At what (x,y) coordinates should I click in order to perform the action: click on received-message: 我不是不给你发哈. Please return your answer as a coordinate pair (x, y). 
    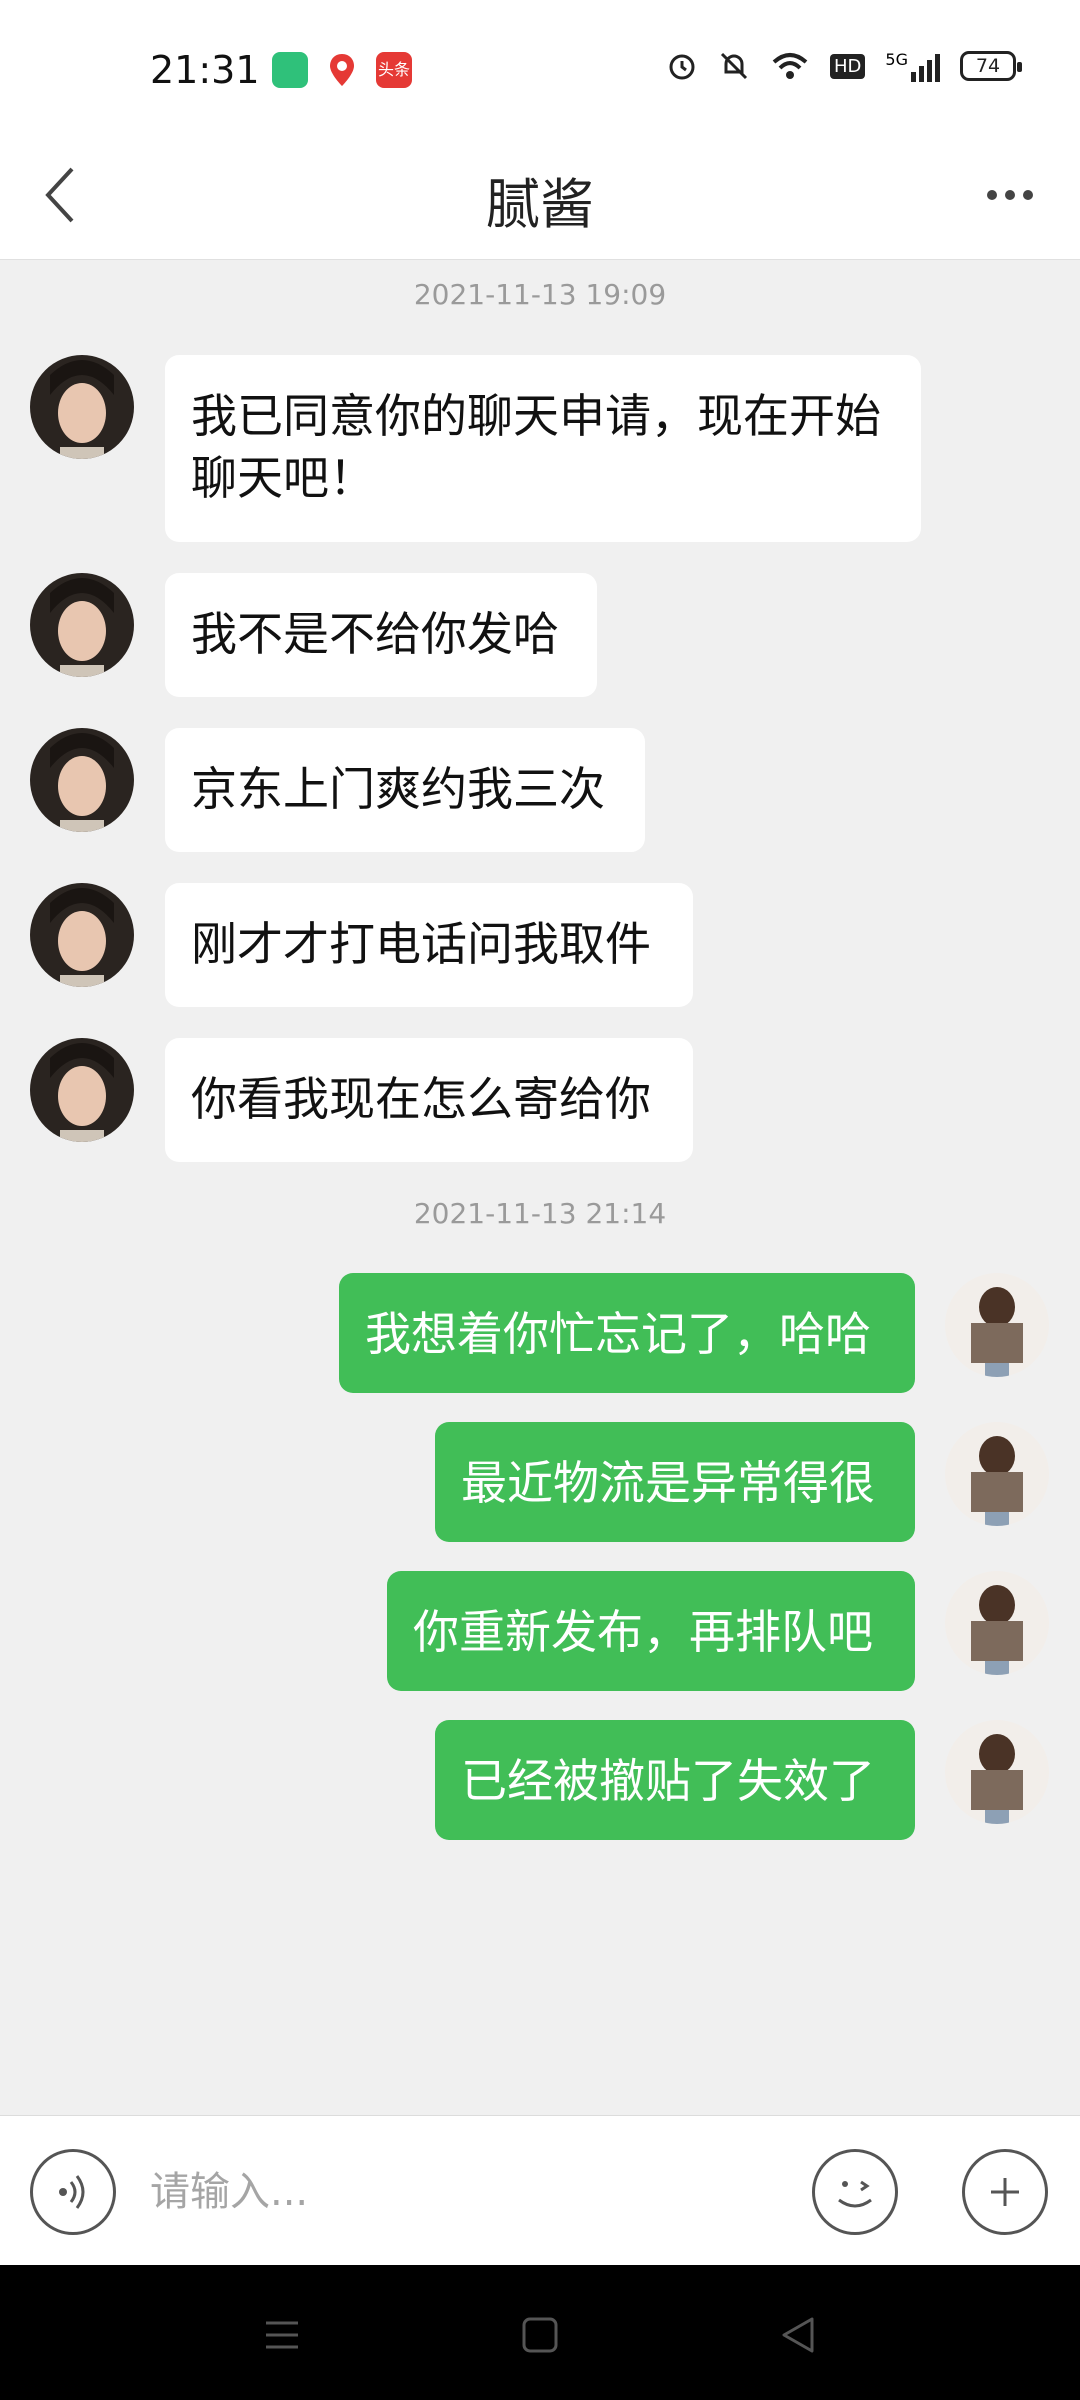
    Looking at the image, I should click on (381, 635).